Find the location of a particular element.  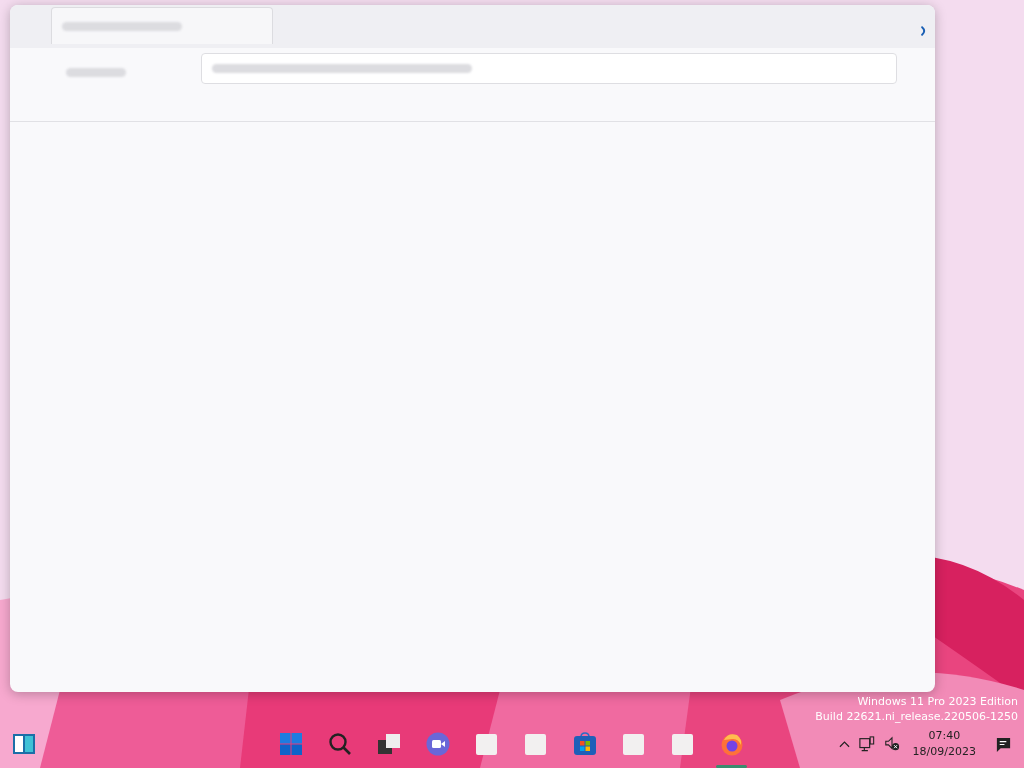

loading-spinner-icon is located at coordinates (924, 31).